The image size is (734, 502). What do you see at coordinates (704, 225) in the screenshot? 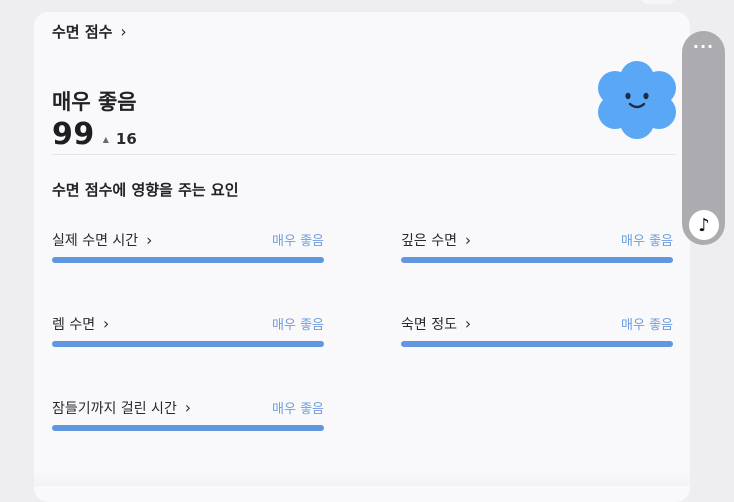
I see `music-note-icon: ♪` at bounding box center [704, 225].